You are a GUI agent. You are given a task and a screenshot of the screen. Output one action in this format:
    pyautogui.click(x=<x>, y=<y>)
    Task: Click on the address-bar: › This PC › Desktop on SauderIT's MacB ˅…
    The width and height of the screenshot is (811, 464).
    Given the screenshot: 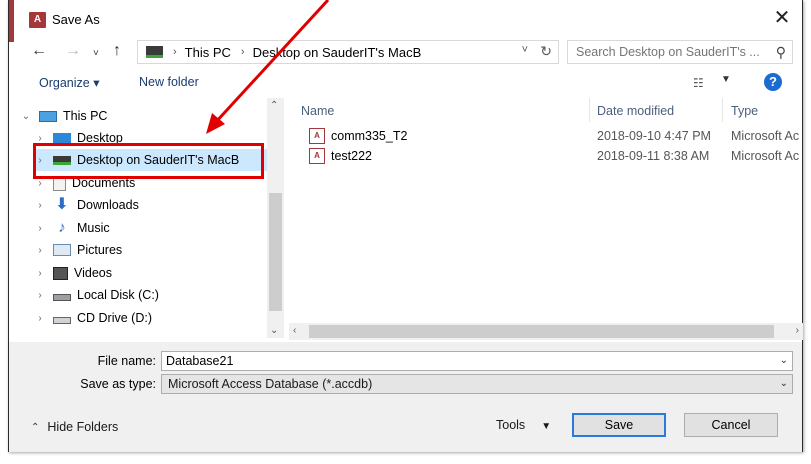 What is the action you would take?
    pyautogui.click(x=348, y=52)
    